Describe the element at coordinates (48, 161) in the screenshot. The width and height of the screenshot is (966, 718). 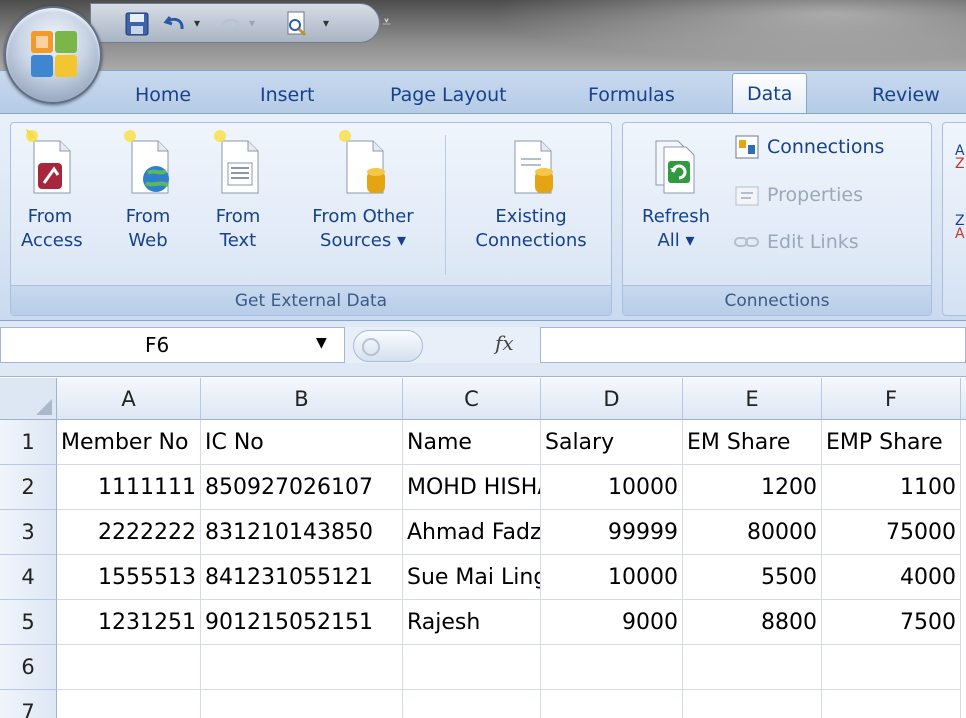
I see `access-database-icon` at that location.